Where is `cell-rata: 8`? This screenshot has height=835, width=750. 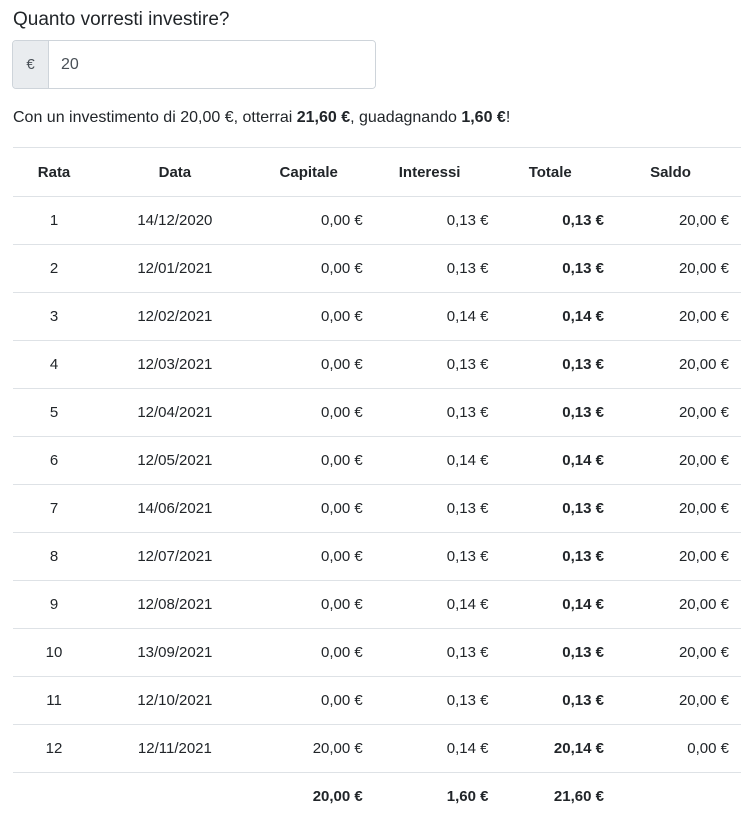
cell-rata: 8 is located at coordinates (54, 556).